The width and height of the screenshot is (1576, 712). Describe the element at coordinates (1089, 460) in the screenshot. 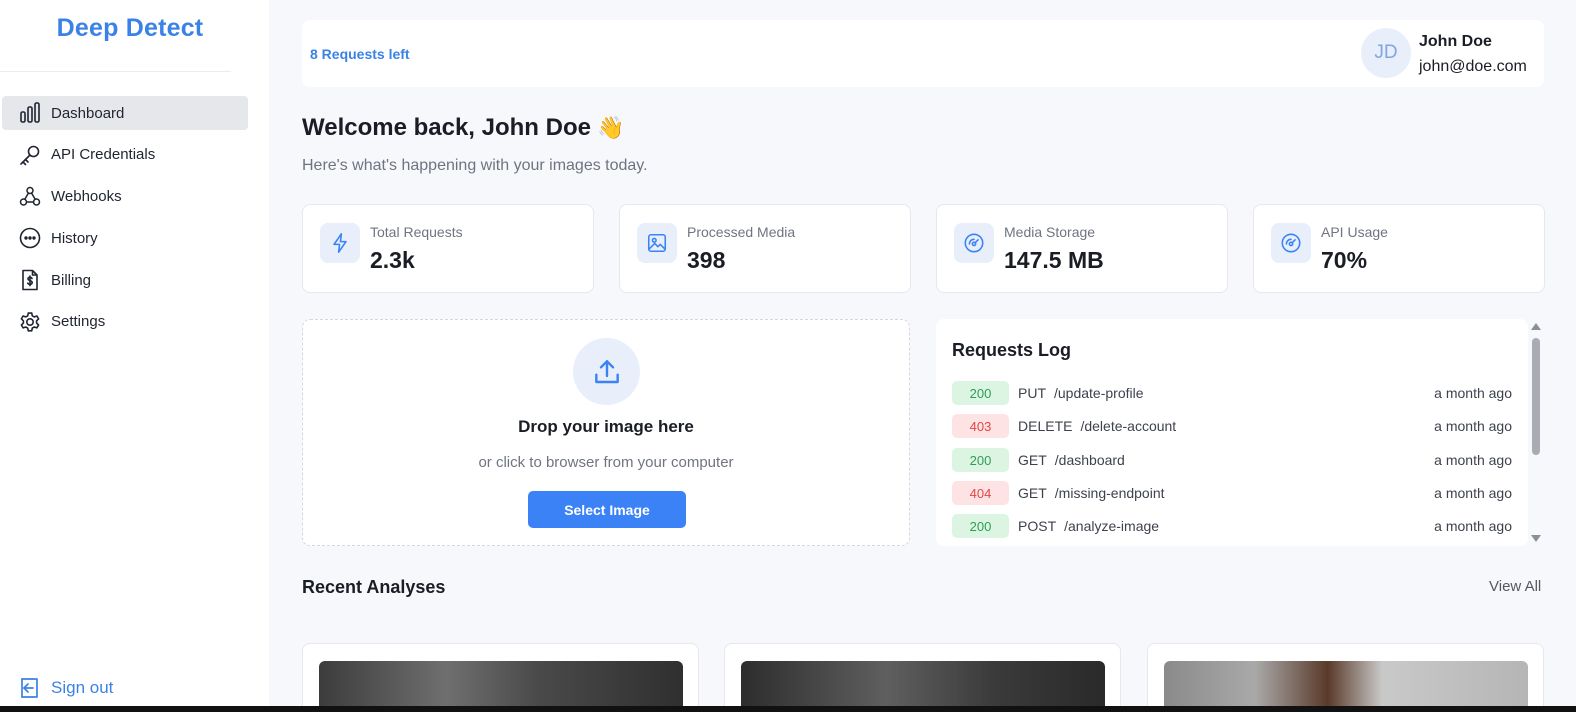

I see `log-path: /dashboard` at that location.